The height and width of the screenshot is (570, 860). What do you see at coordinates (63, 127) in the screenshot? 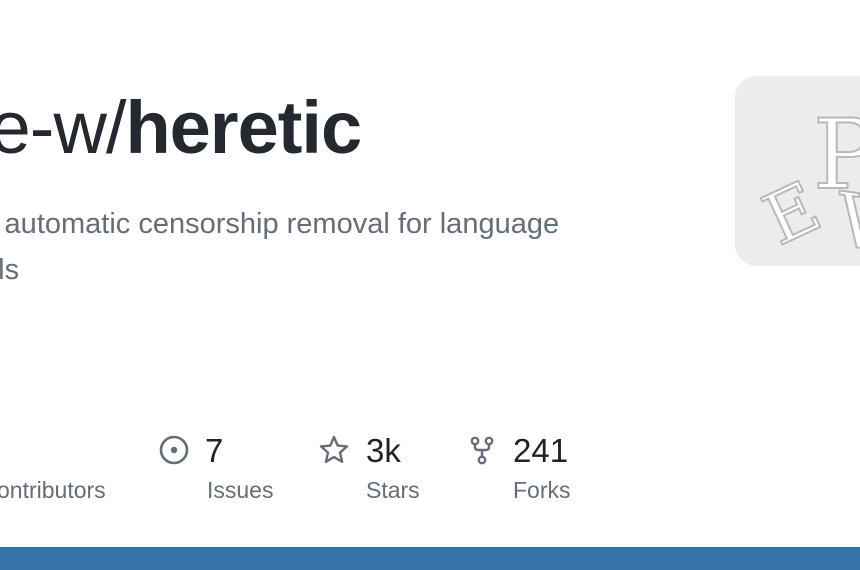
I see `repo-owner: -e-w/` at bounding box center [63, 127].